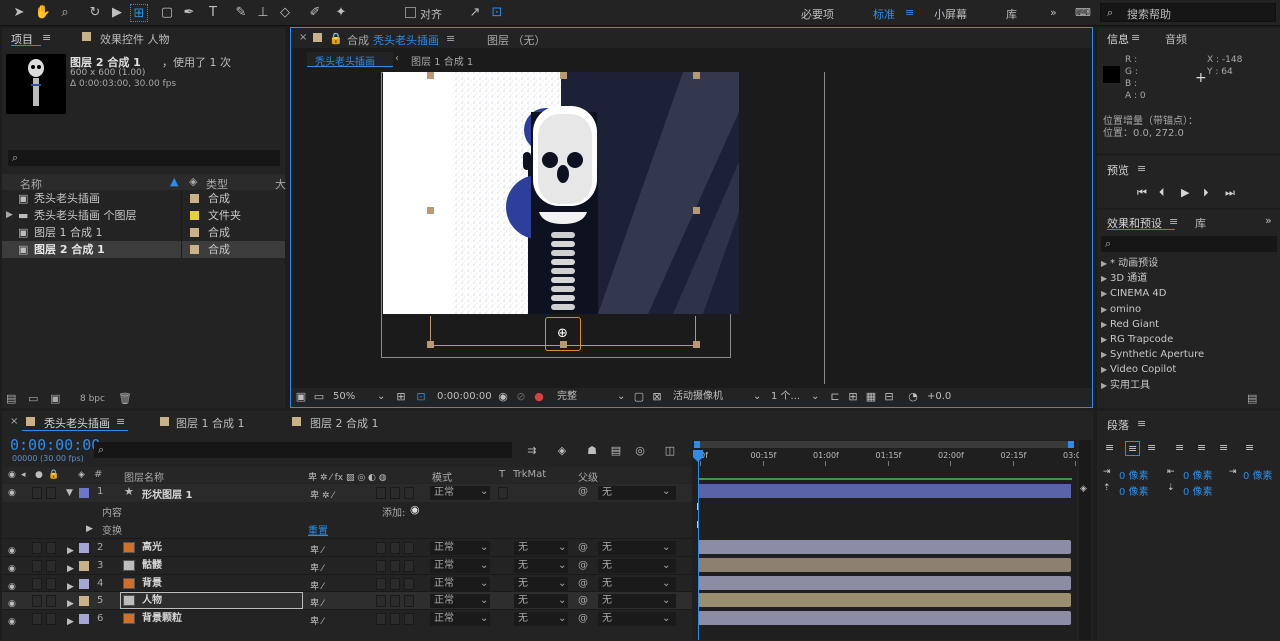  What do you see at coordinates (503, 493) in the screenshot?
I see `preserve-transparency-toggle` at bounding box center [503, 493].